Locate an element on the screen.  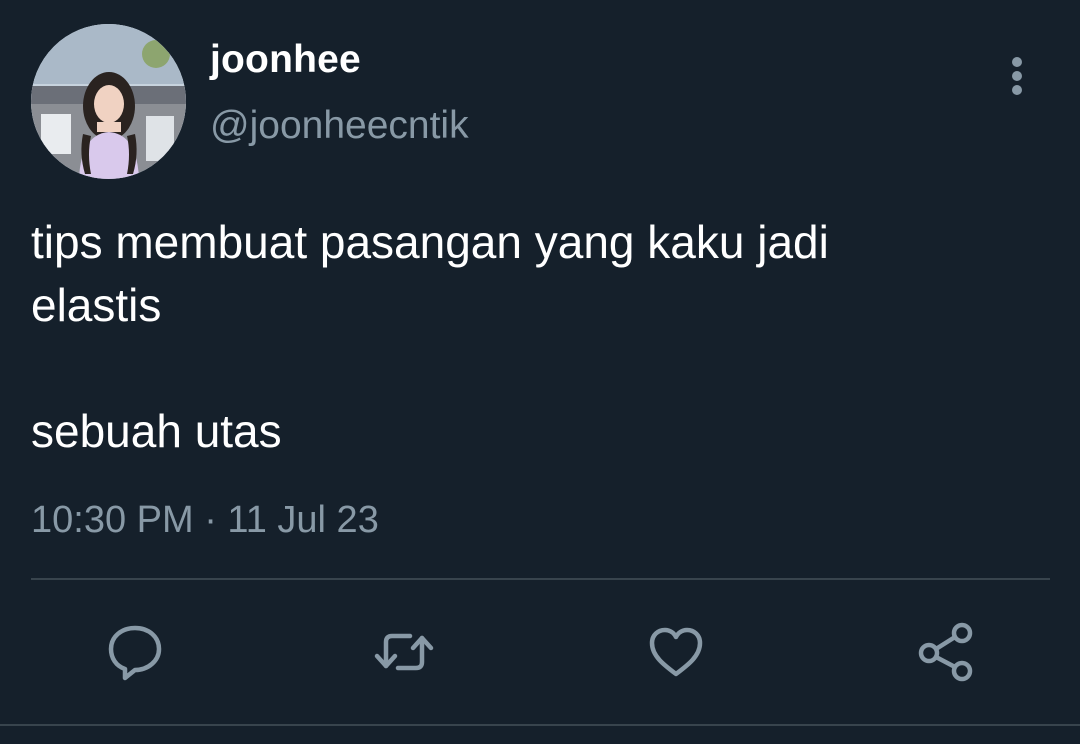
timestamp: 10:30 PM · 11 Jul 23 is located at coordinates (205, 520).